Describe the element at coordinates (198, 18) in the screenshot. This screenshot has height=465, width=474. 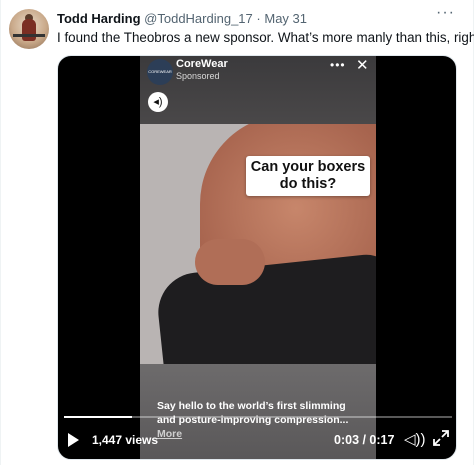
I see `author-handle: @ToddHarding_17` at that location.